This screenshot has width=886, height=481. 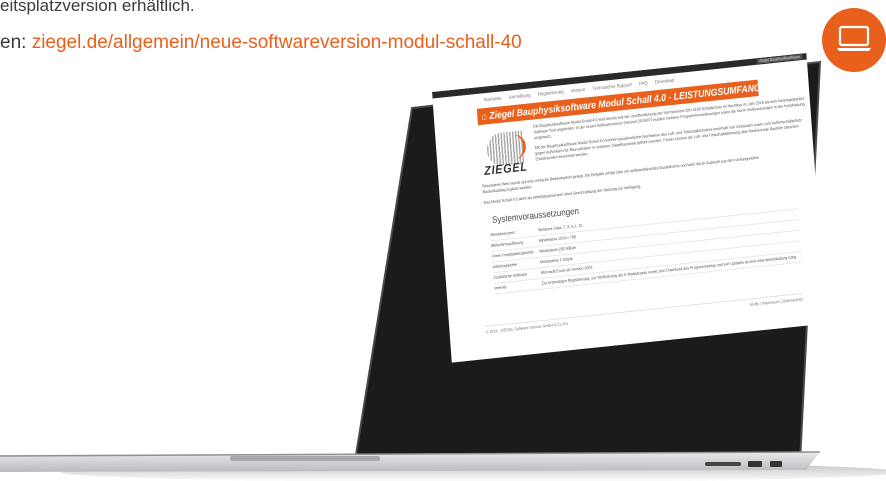 What do you see at coordinates (305, 458) in the screenshot?
I see `trackpad-notch` at bounding box center [305, 458].